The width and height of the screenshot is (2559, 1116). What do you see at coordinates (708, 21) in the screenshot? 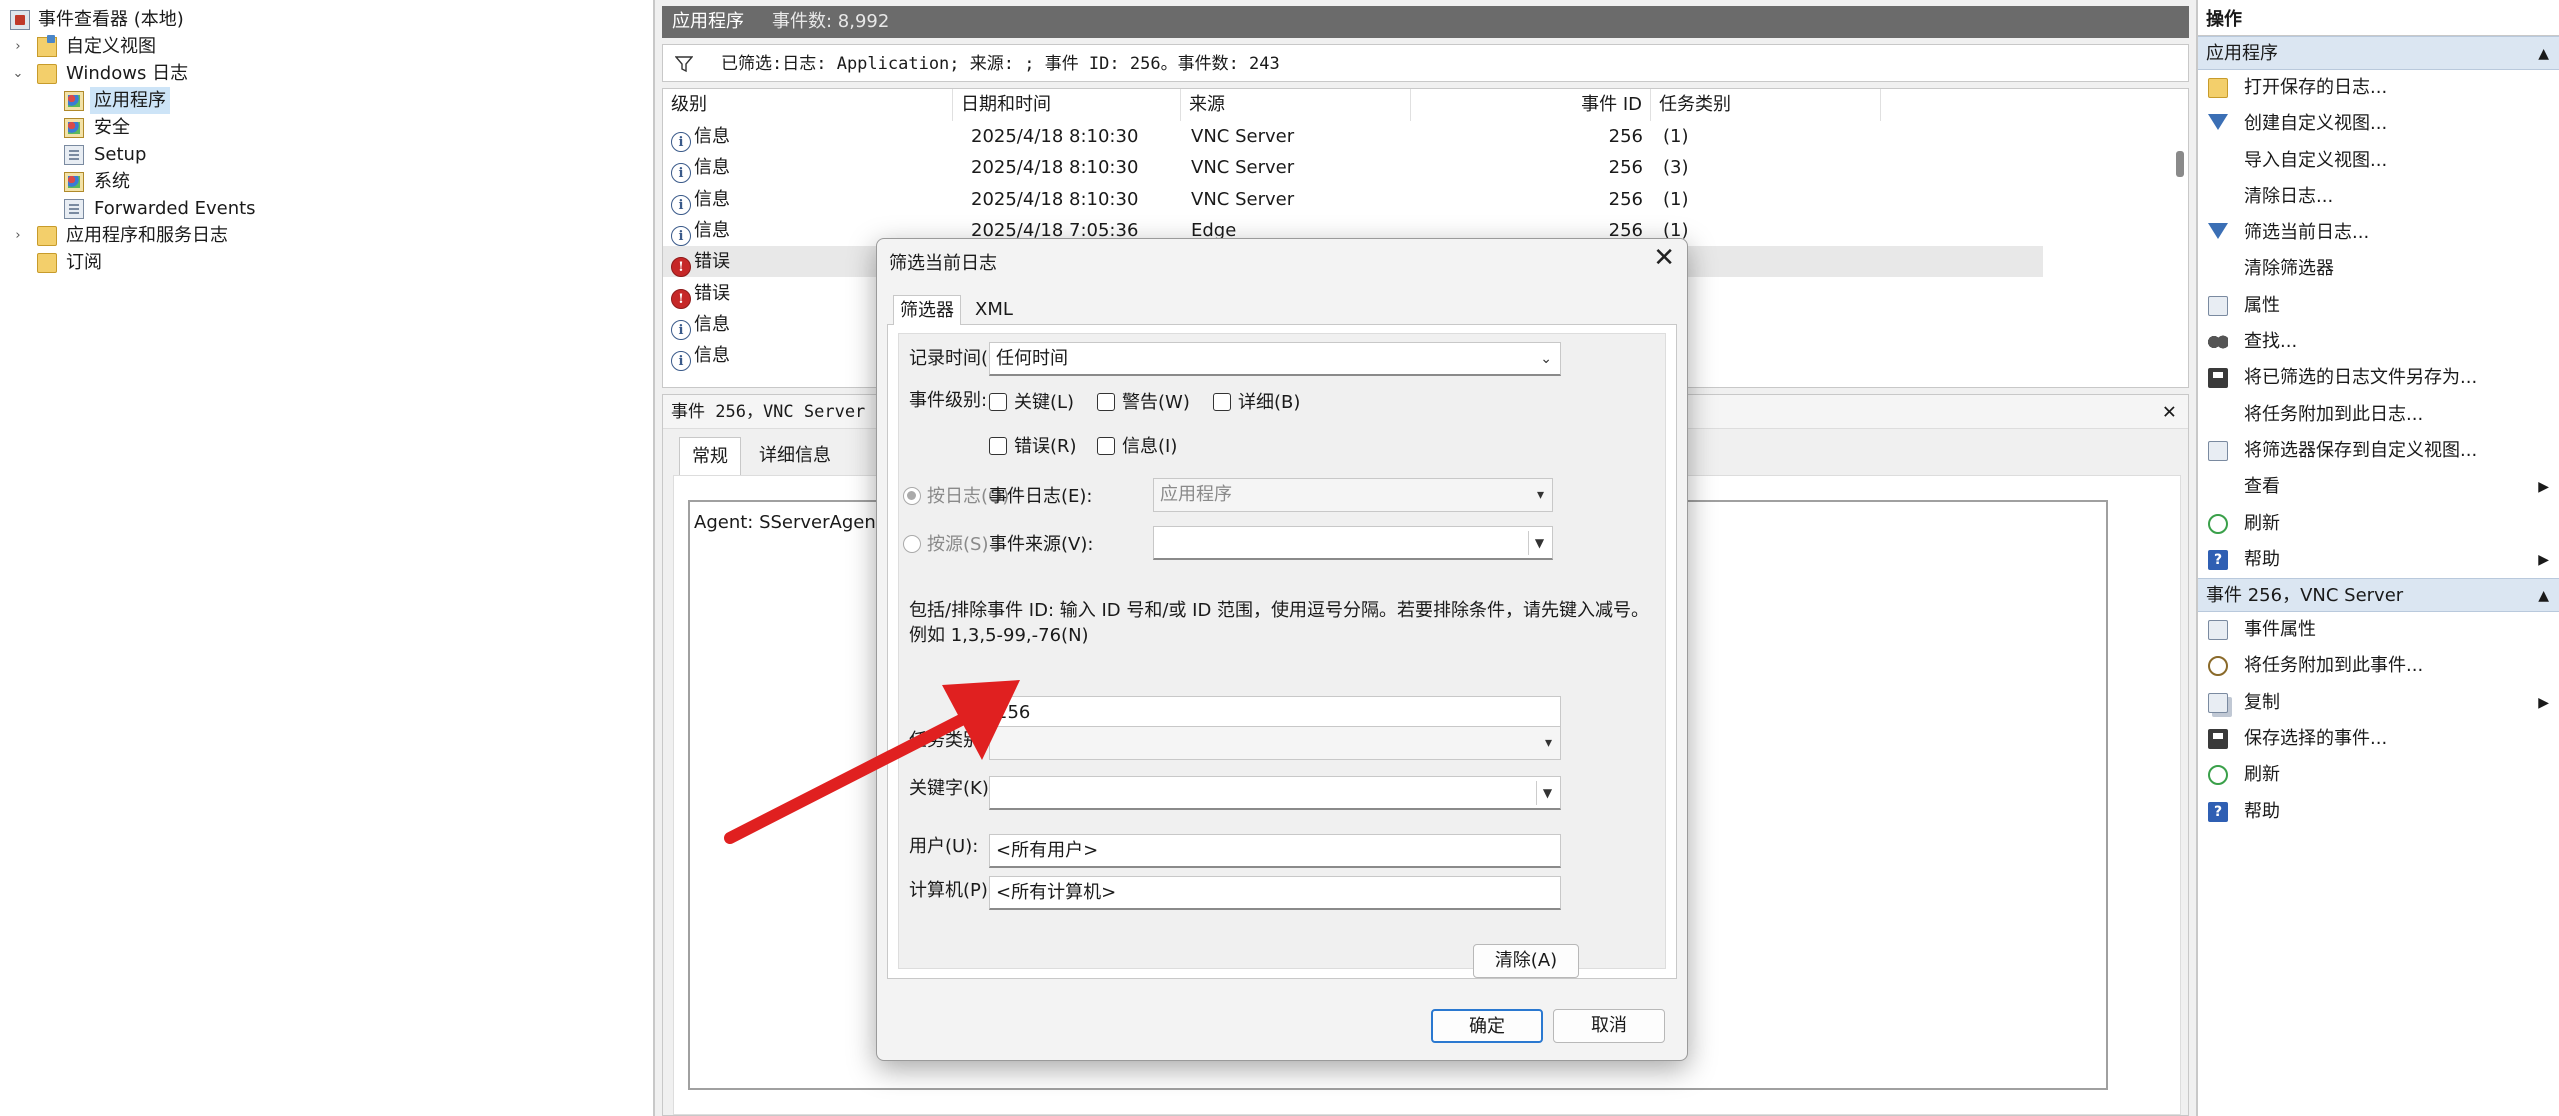
I see `log-title: 应用程序` at bounding box center [708, 21].